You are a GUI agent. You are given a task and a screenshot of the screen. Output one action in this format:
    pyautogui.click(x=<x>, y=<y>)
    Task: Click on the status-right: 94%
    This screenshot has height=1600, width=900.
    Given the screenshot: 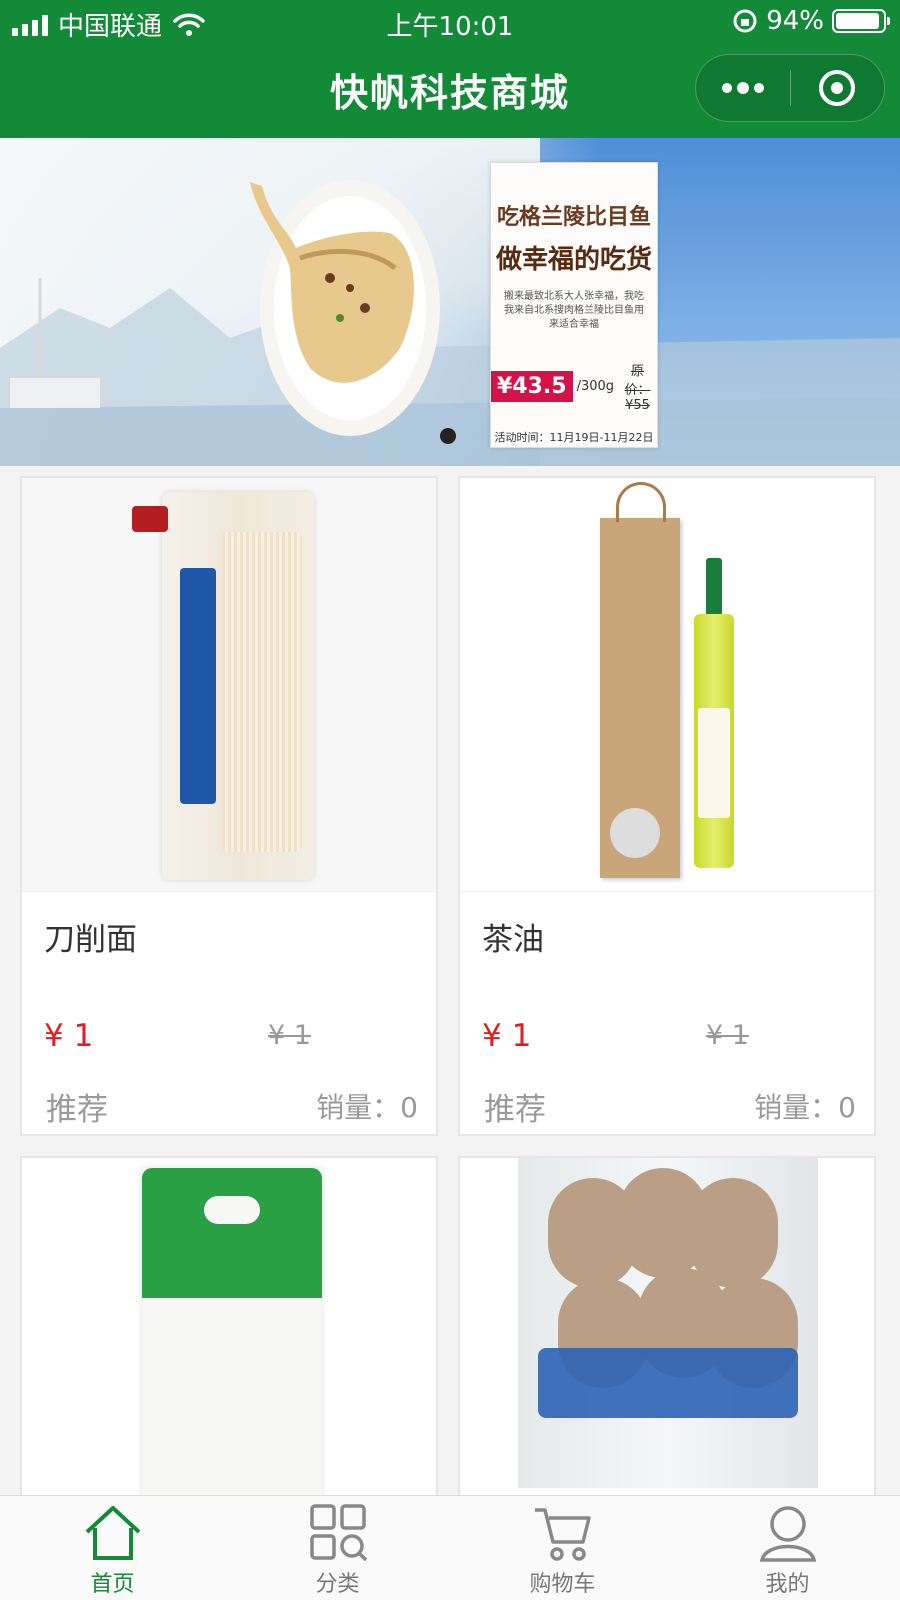 What is the action you would take?
    pyautogui.click(x=811, y=21)
    